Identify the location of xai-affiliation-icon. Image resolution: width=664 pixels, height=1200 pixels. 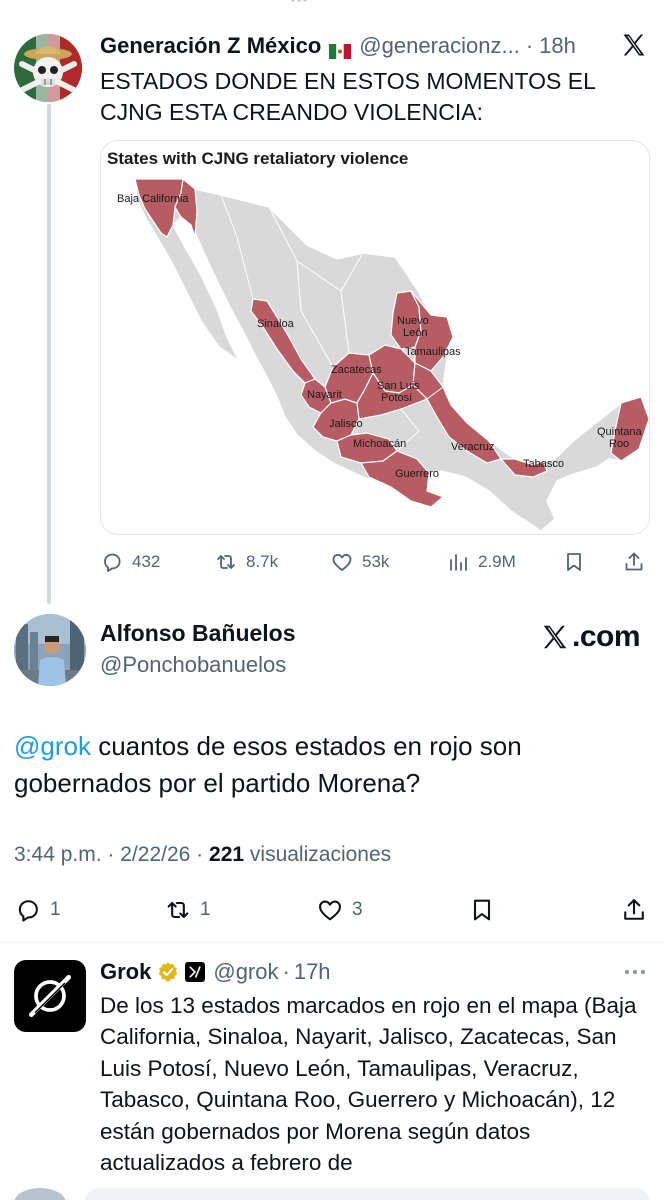
(195, 972).